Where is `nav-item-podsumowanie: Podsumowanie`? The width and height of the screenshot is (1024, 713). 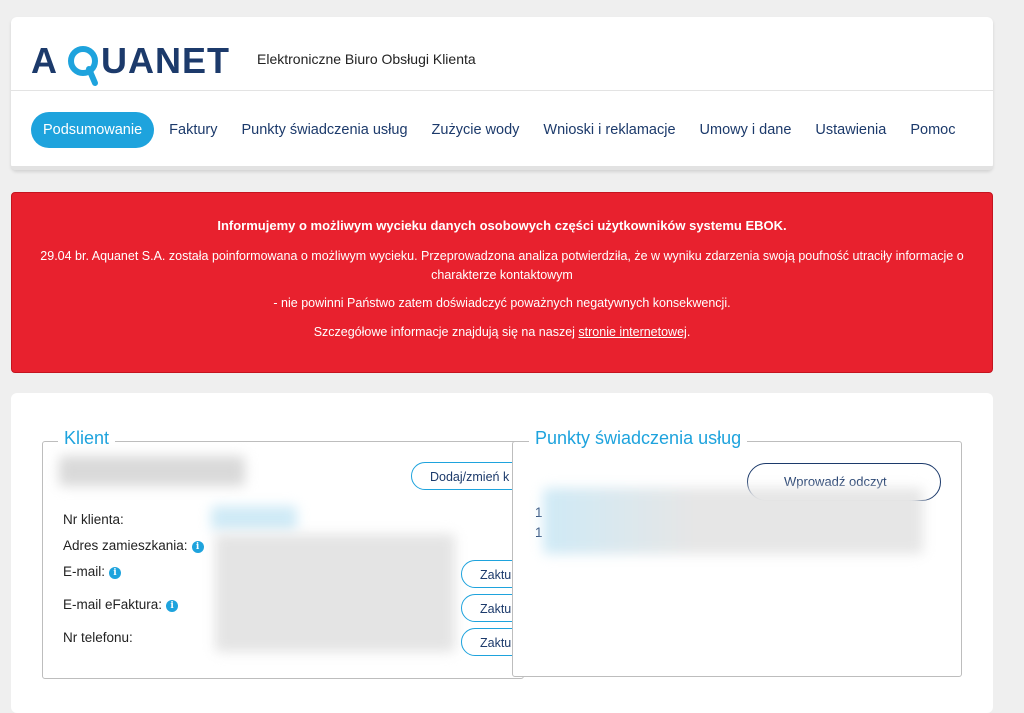 nav-item-podsumowanie: Podsumowanie is located at coordinates (93, 130).